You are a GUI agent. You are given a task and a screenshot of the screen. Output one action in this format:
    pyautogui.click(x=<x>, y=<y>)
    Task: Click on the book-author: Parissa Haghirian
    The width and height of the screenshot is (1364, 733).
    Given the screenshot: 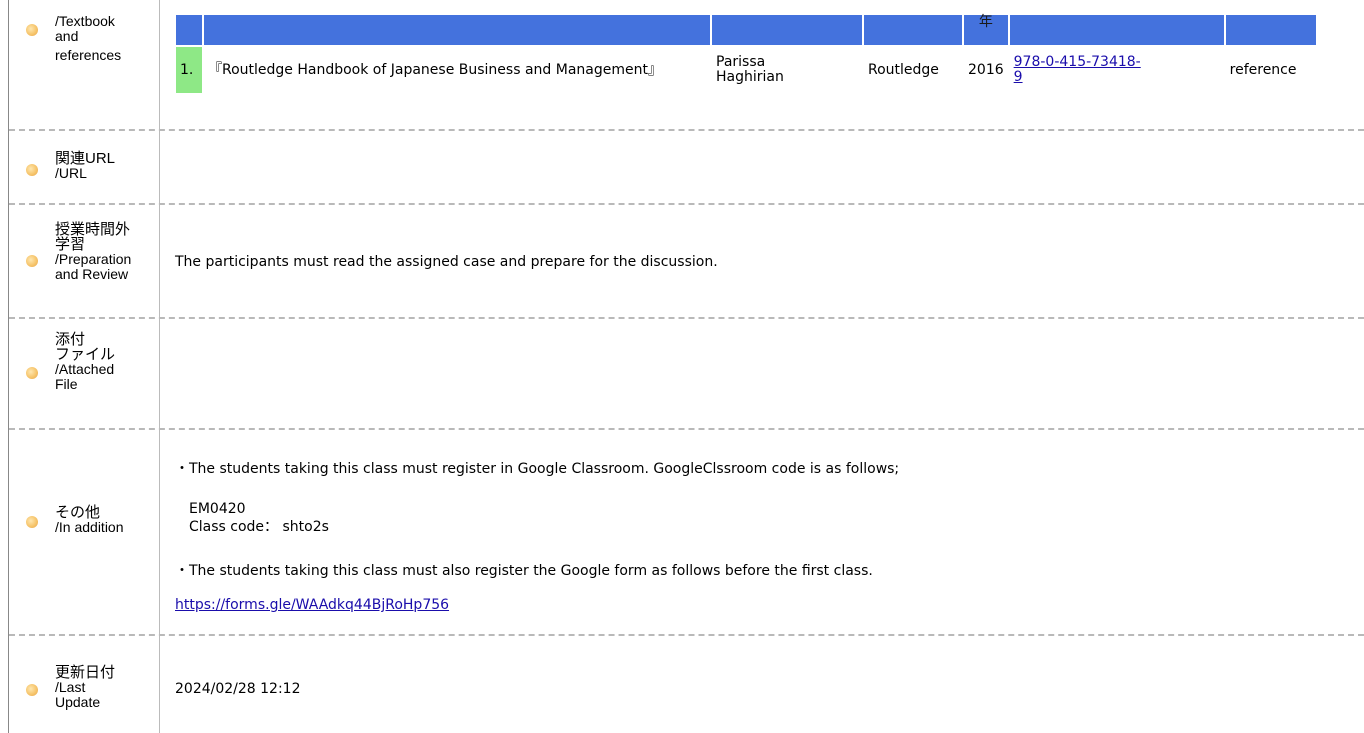 What is the action you would take?
    pyautogui.click(x=750, y=69)
    